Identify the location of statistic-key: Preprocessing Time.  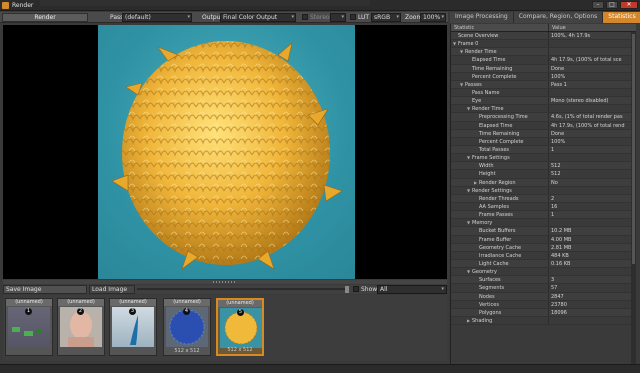
(500, 117).